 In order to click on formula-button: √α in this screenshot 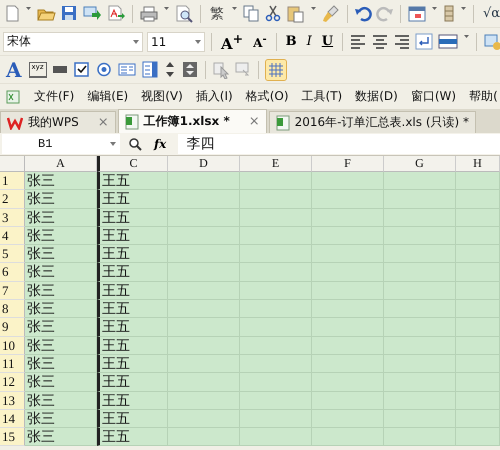, I will do `click(490, 13)`.